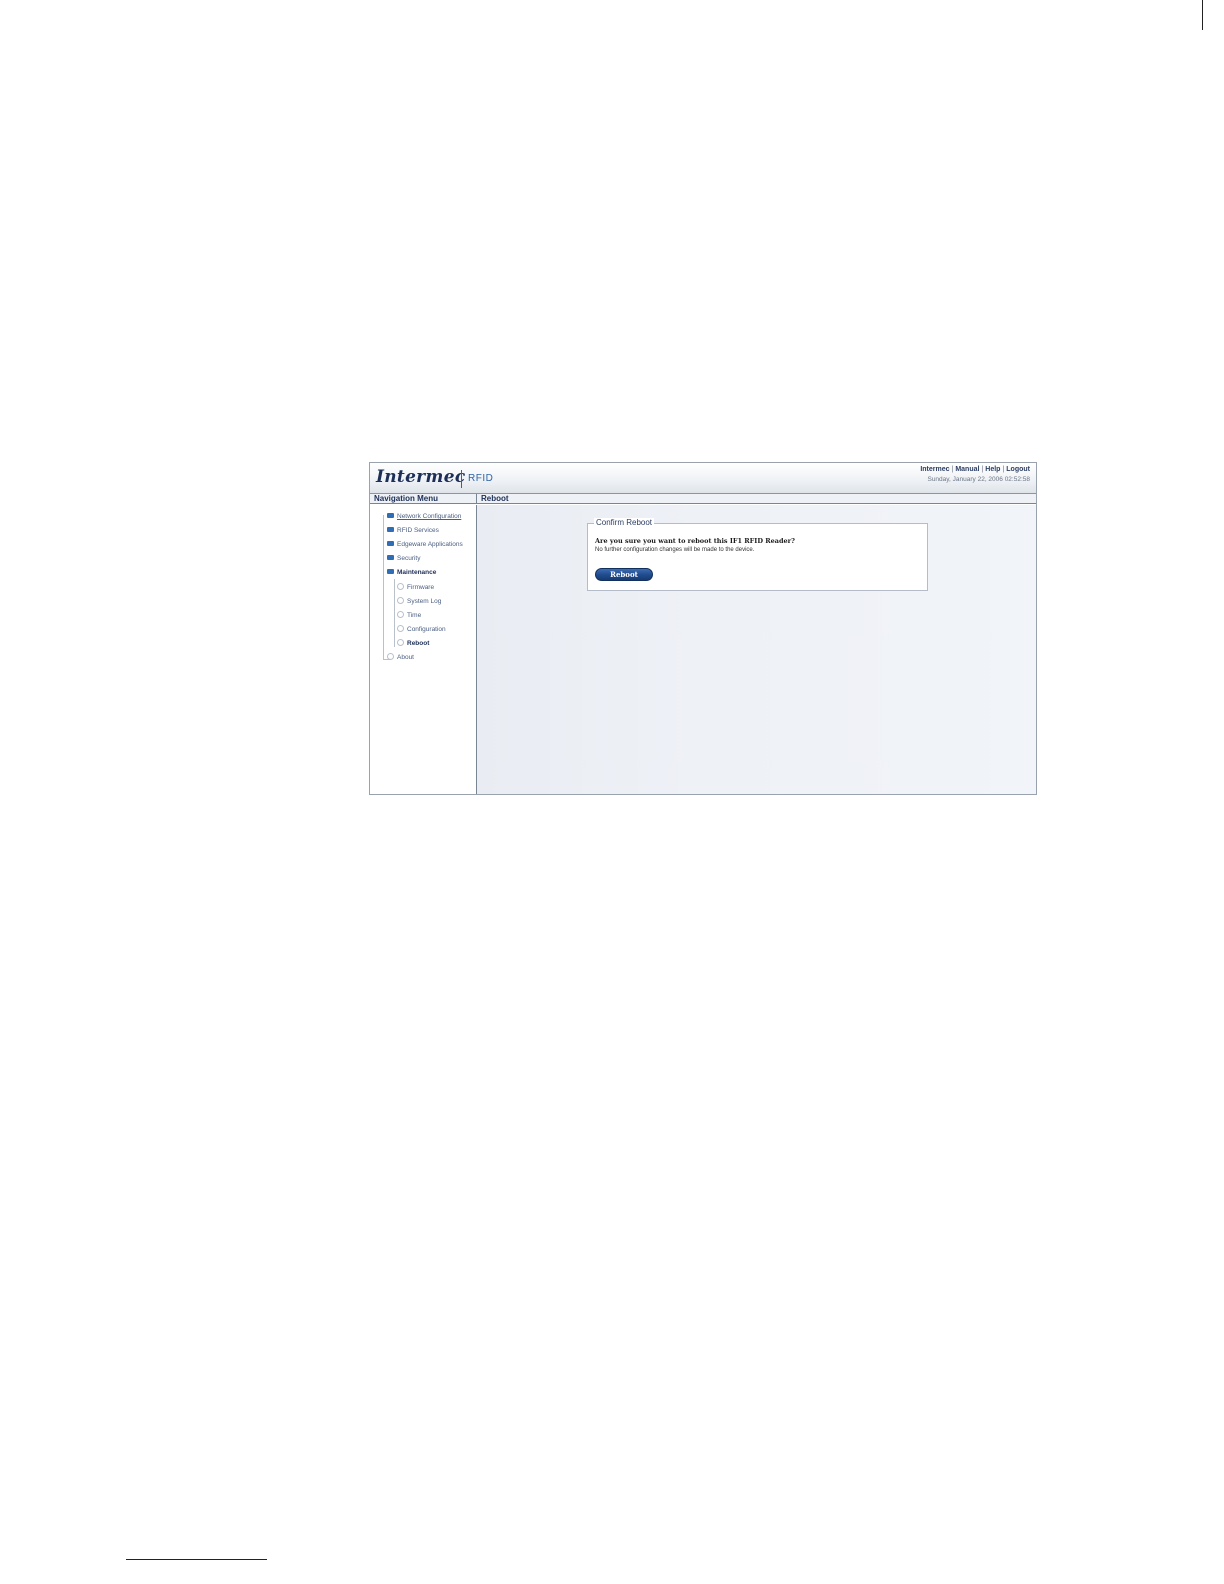  Describe the element at coordinates (429, 516) in the screenshot. I see `nav-item-label: Network Configuration` at that location.